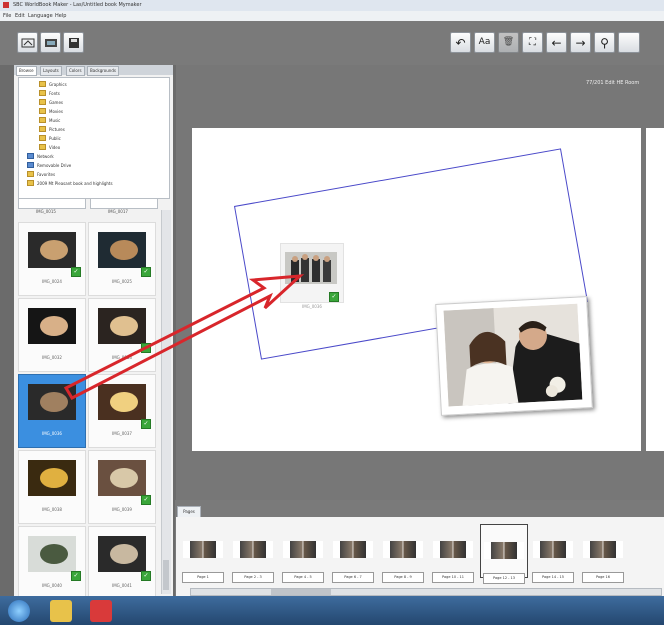  I want to click on tree-item: Network, so click(40, 156).